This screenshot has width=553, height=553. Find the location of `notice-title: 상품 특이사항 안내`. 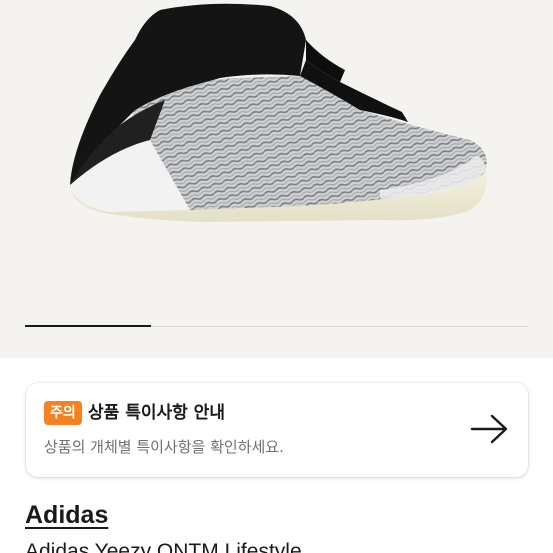

notice-title: 상품 특이사항 안내 is located at coordinates (156, 413).